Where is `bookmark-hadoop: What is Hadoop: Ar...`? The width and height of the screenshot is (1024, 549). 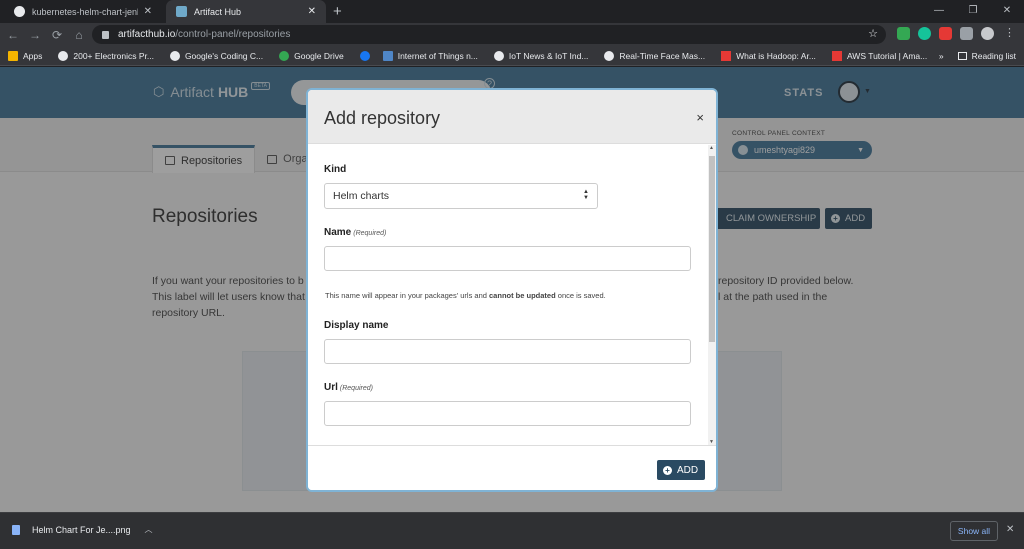
bookmark-hadoop: What is Hadoop: Ar... is located at coordinates (768, 55).